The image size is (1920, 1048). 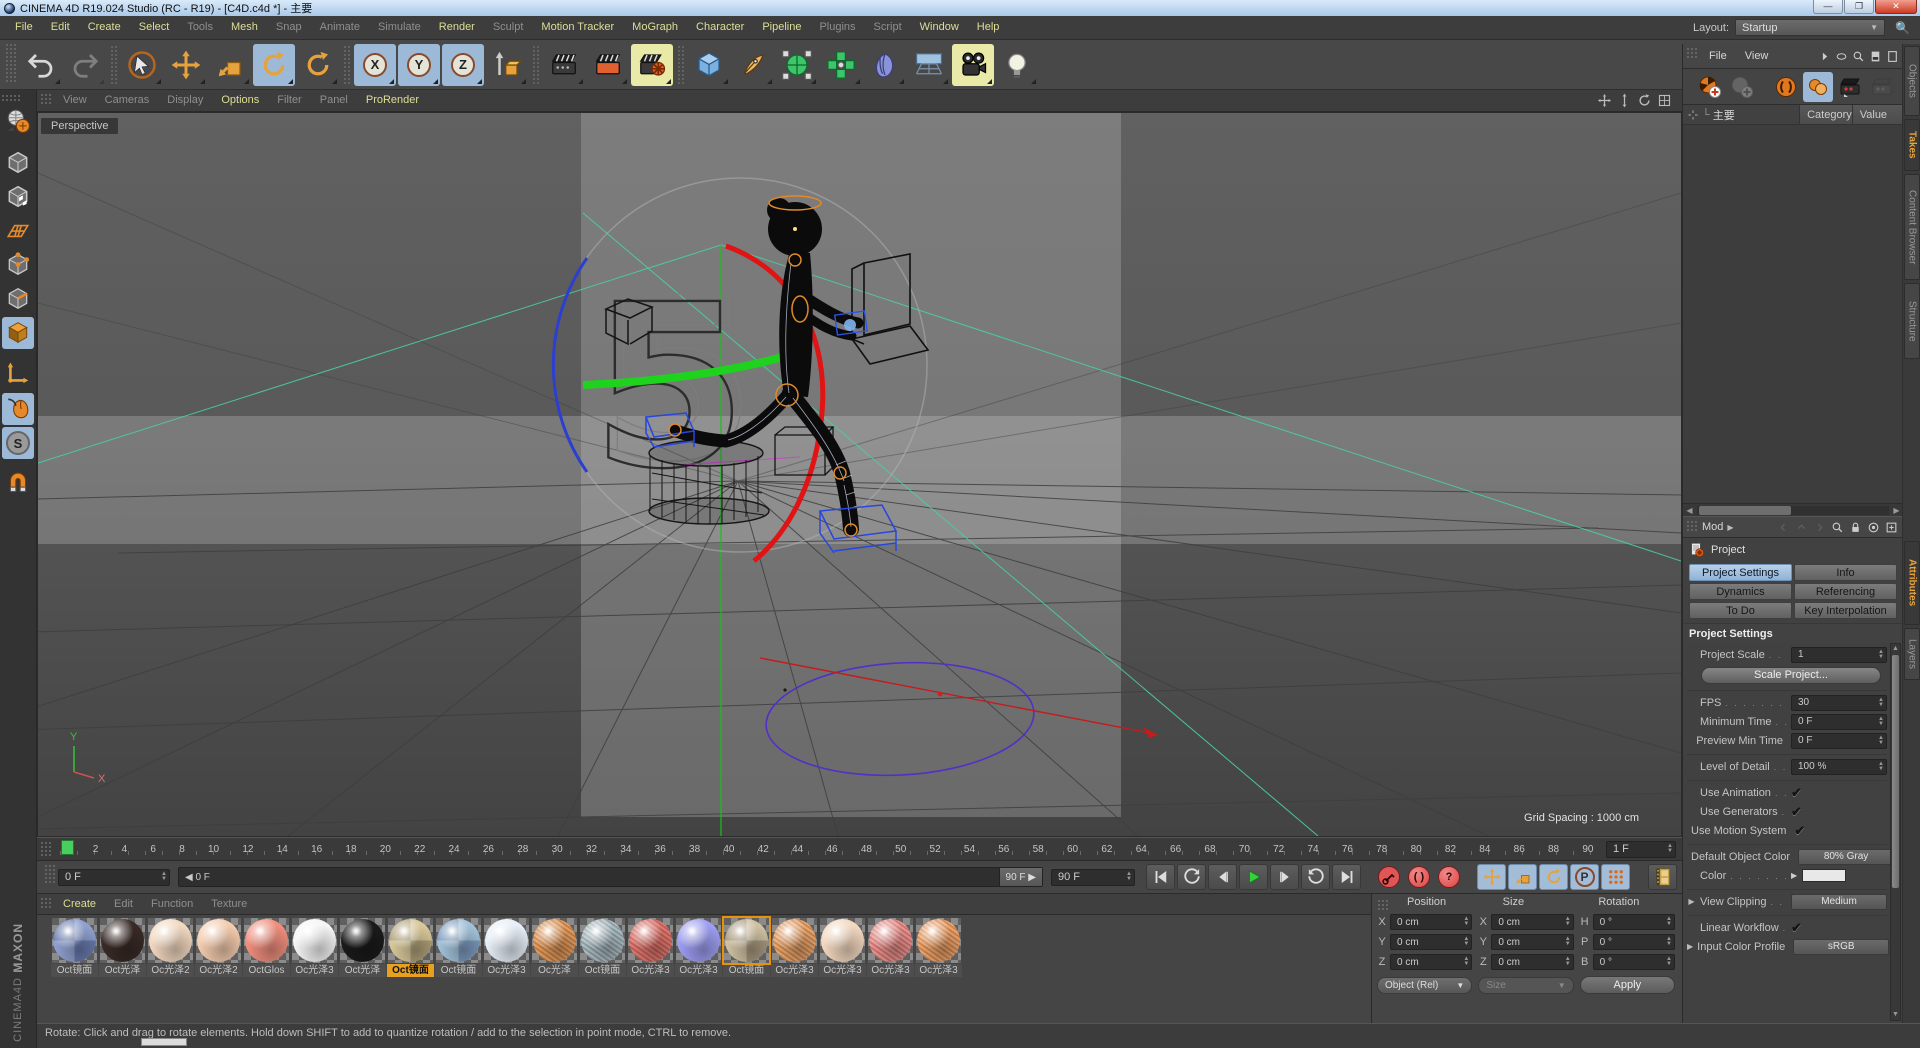 I want to click on close-button: ✕, so click(x=1896, y=7).